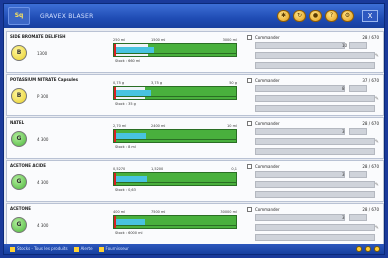 This screenshot has width=388, height=258. Describe the element at coordinates (113, 249) in the screenshot. I see `status-item-supplier: Fournisseur` at that location.